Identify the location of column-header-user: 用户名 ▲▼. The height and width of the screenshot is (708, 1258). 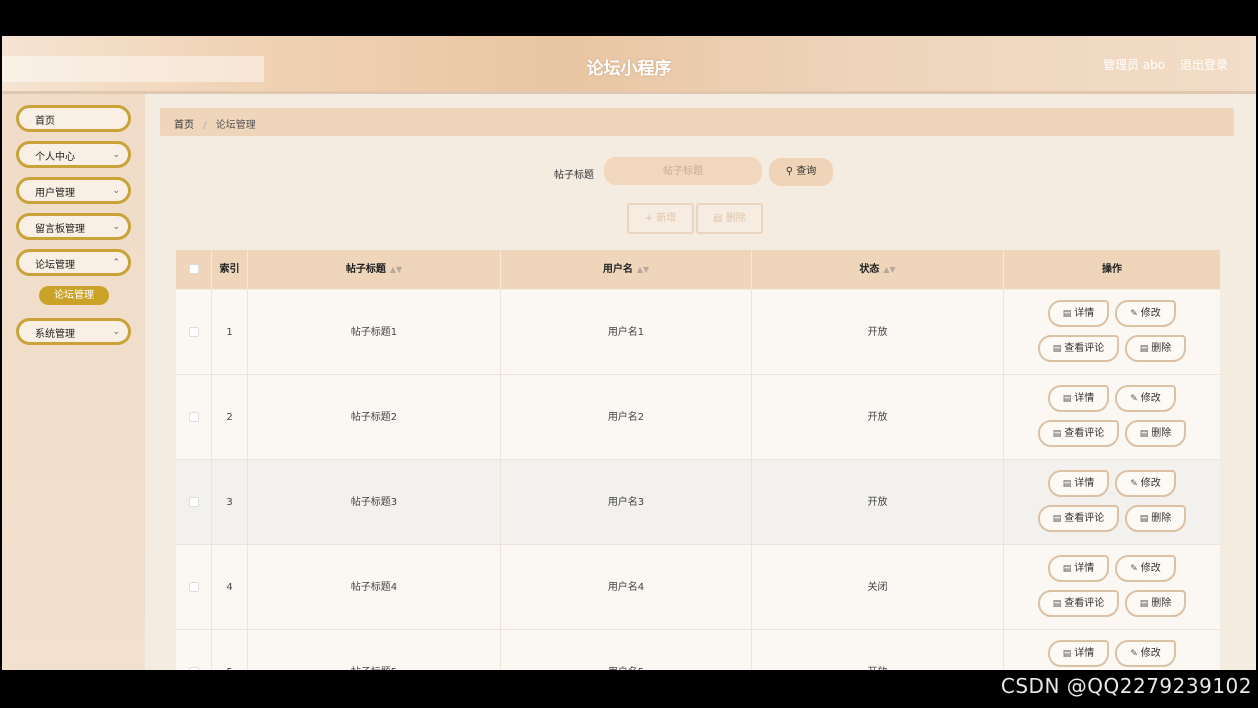
(626, 269).